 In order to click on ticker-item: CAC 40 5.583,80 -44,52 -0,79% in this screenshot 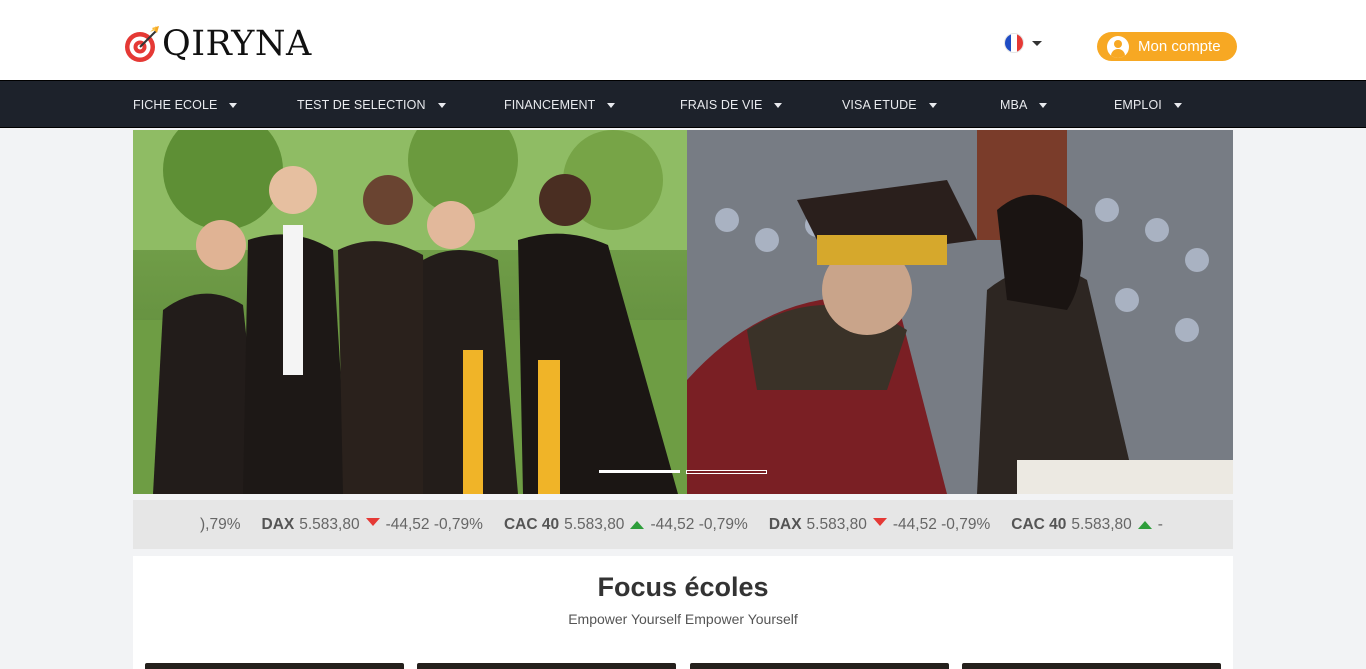, I will do `click(626, 525)`.